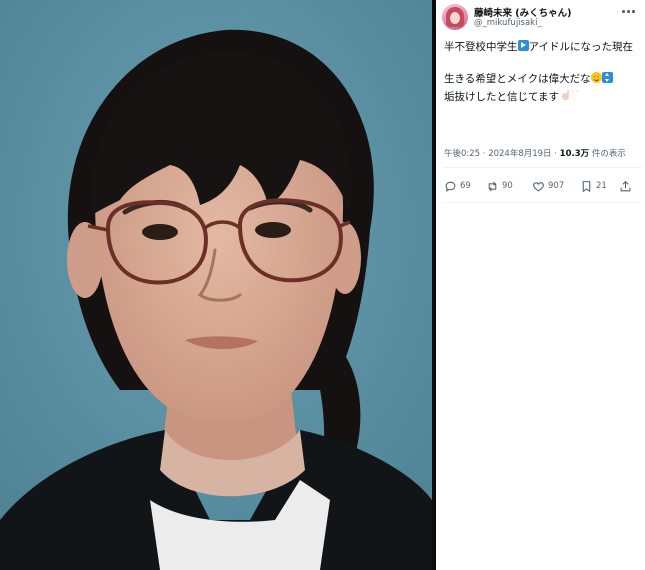  I want to click on repost-icon, so click(492, 186).